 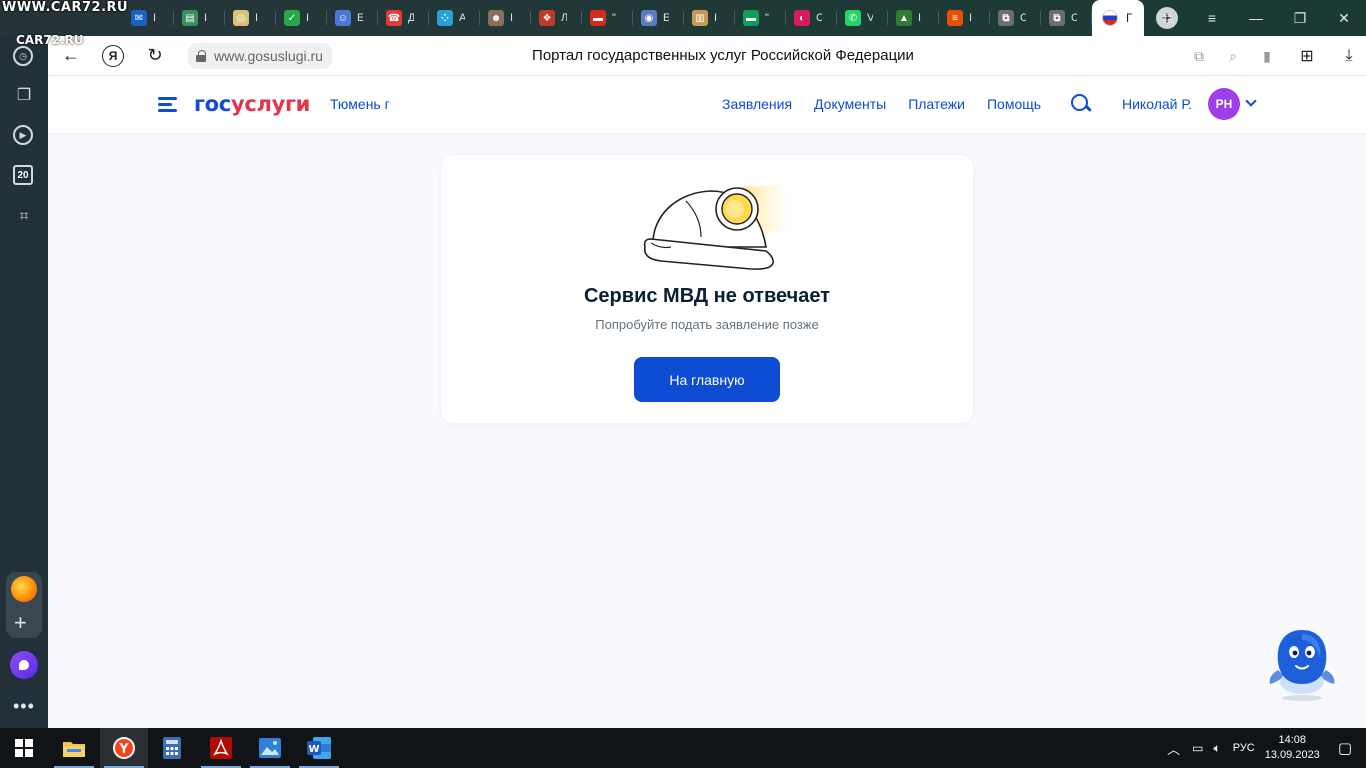 What do you see at coordinates (1157, 104) in the screenshot?
I see `user-name: Николай Р.` at bounding box center [1157, 104].